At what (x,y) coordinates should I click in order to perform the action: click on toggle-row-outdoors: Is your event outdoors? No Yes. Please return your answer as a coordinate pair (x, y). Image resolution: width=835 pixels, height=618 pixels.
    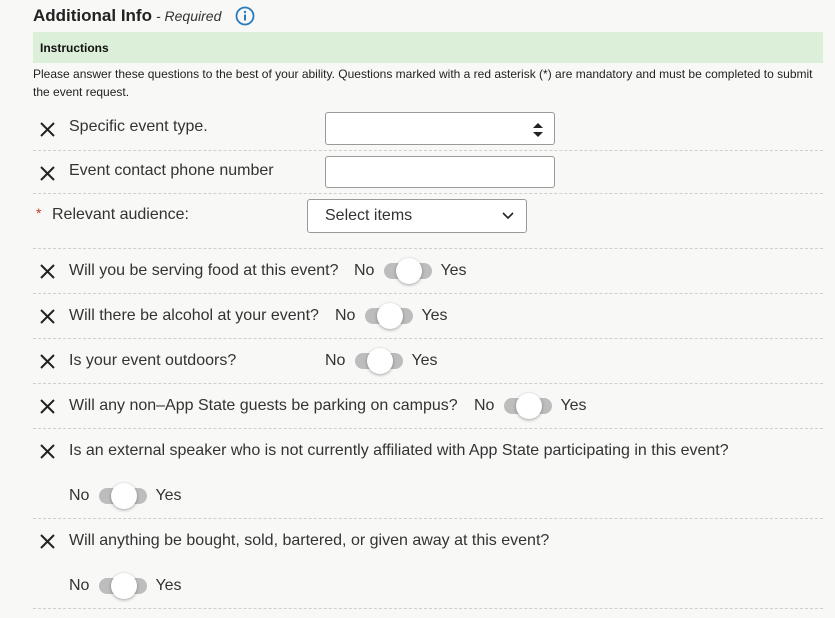
    Looking at the image, I should click on (428, 361).